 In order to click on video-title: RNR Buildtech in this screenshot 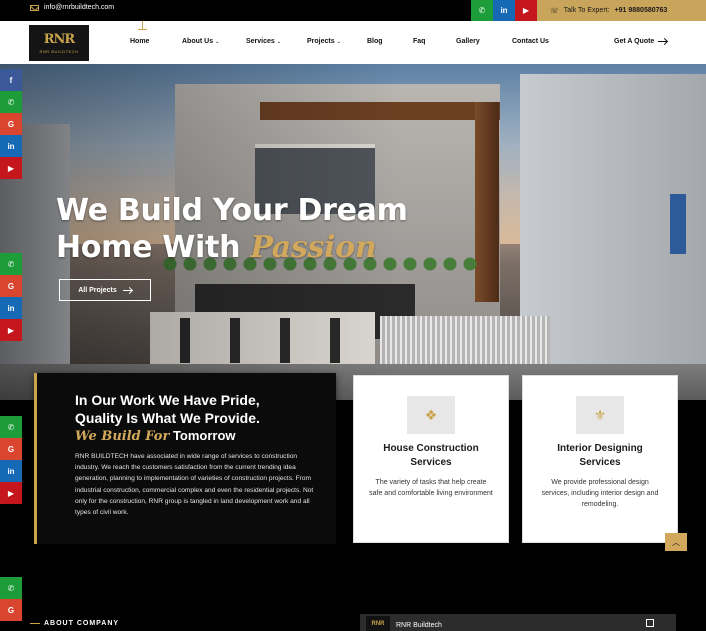, I will do `click(419, 625)`.